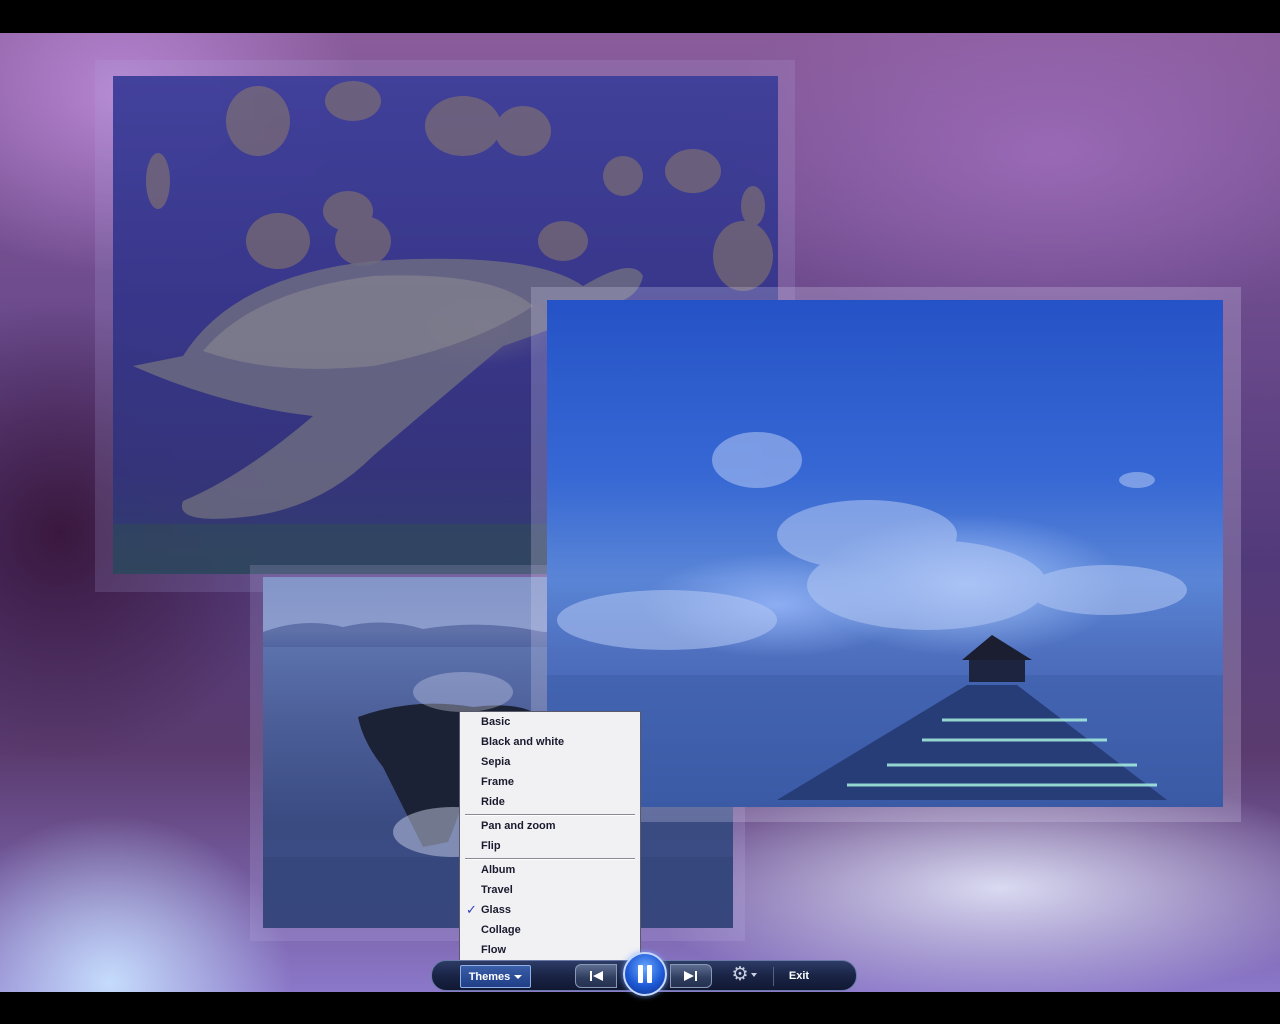 The width and height of the screenshot is (1280, 1024). What do you see at coordinates (489, 977) in the screenshot?
I see `themes-button-label: Themes` at bounding box center [489, 977].